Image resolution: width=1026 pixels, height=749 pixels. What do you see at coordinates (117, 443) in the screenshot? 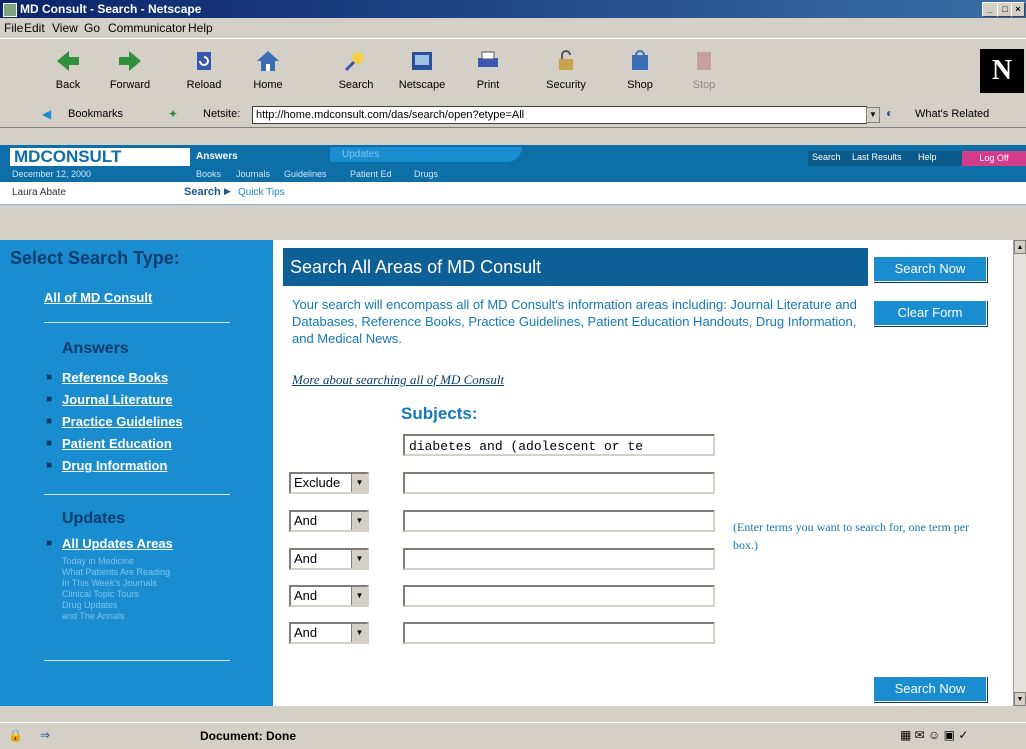
I see `sidebar-item-patient-education: Patient Education` at bounding box center [117, 443].